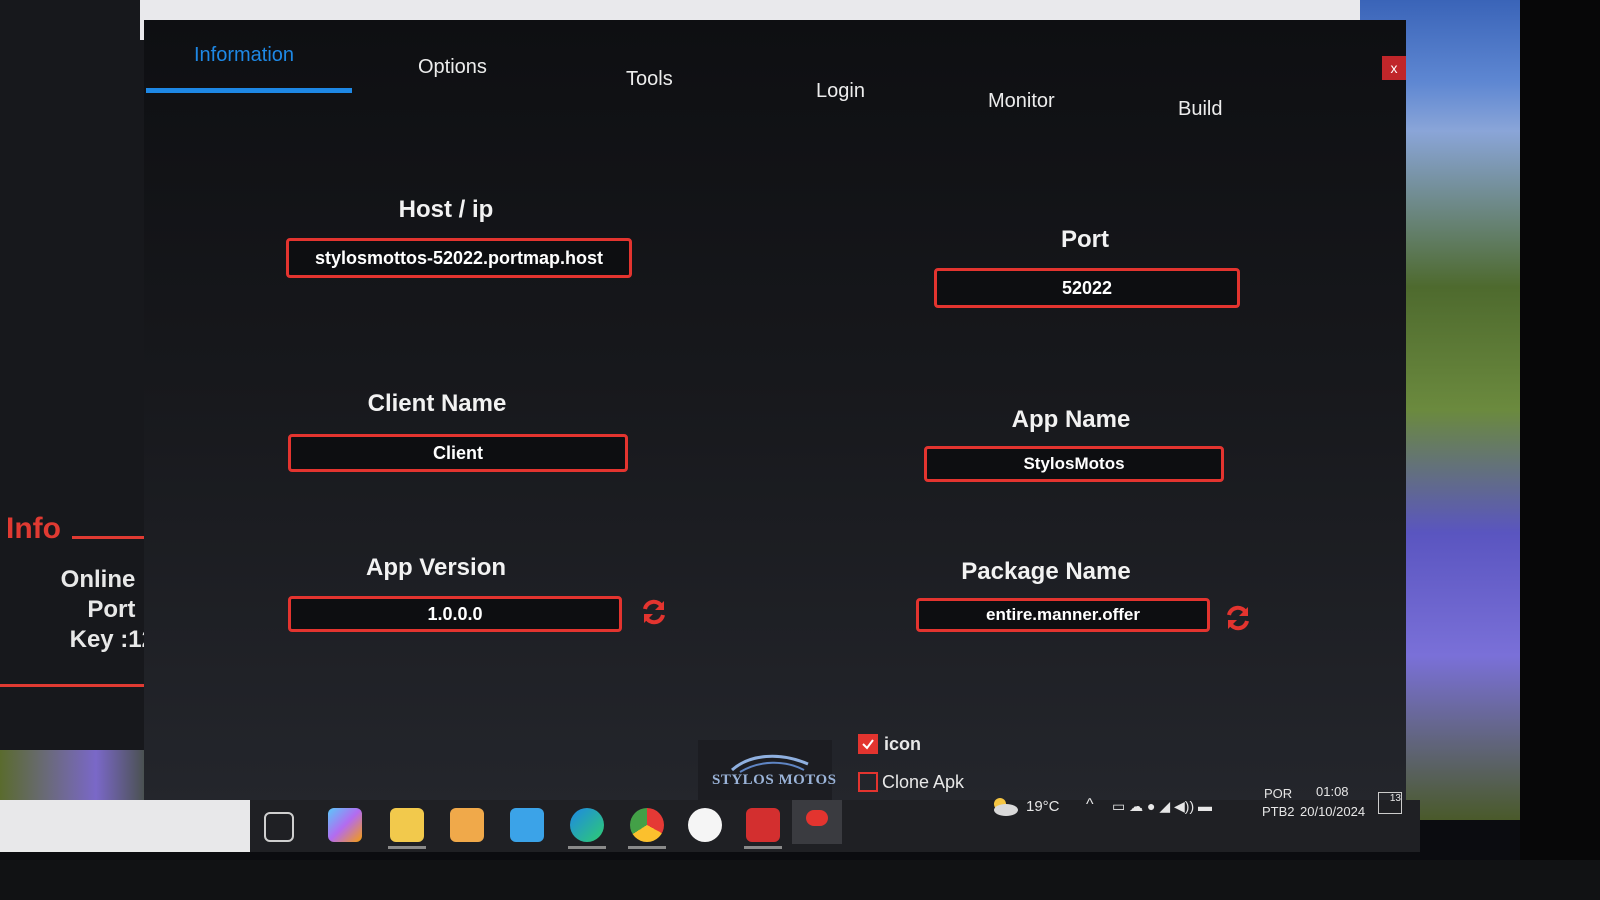 The height and width of the screenshot is (900, 1600). I want to click on task-view-icon, so click(279, 827).